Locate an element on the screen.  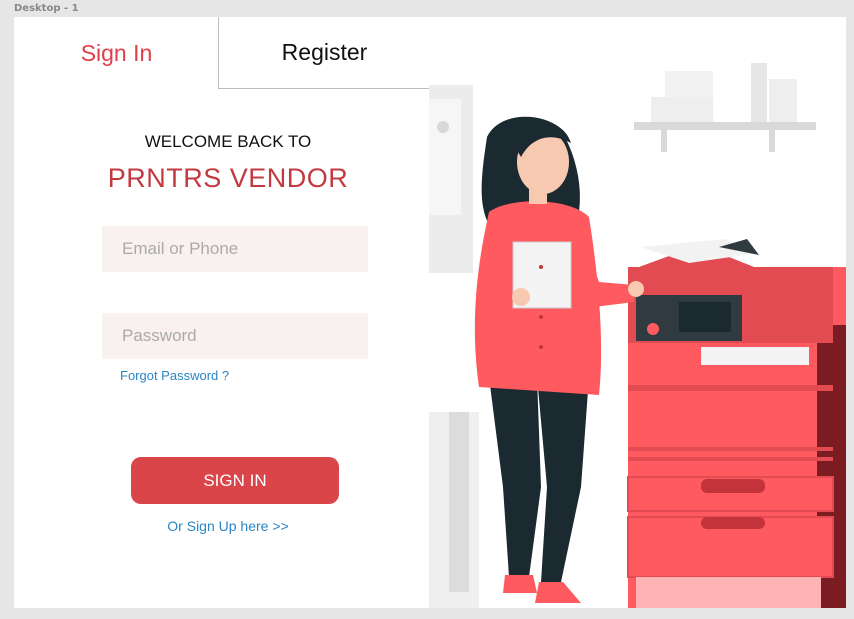
email-phone-input is located at coordinates (235, 249).